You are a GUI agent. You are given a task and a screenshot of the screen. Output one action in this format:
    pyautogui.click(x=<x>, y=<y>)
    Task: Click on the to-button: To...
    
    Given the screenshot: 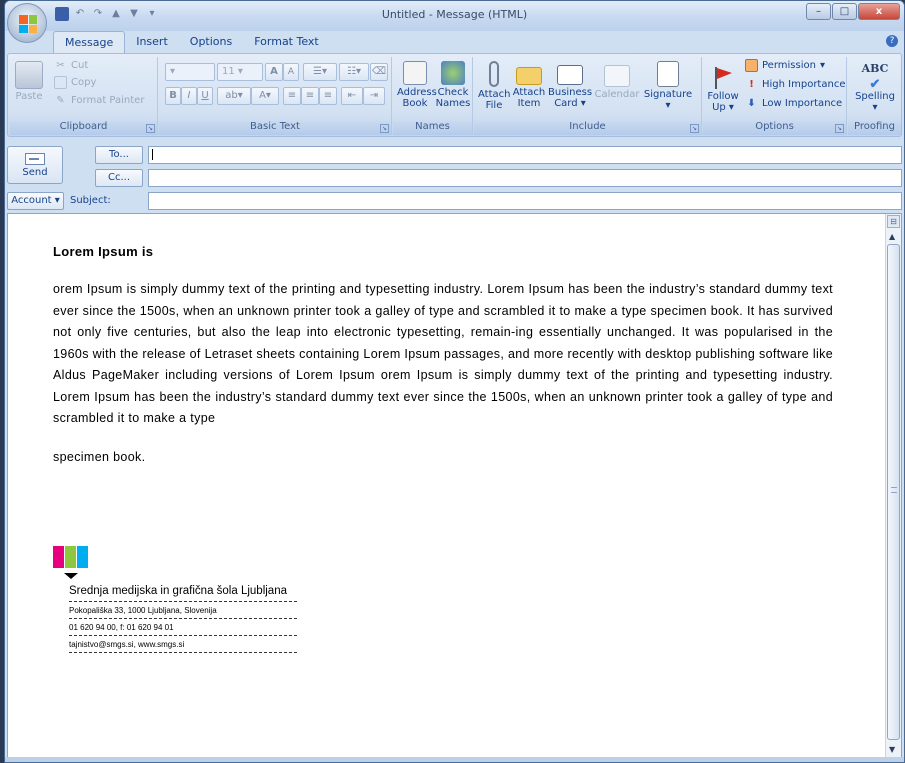 What is the action you would take?
    pyautogui.click(x=119, y=155)
    